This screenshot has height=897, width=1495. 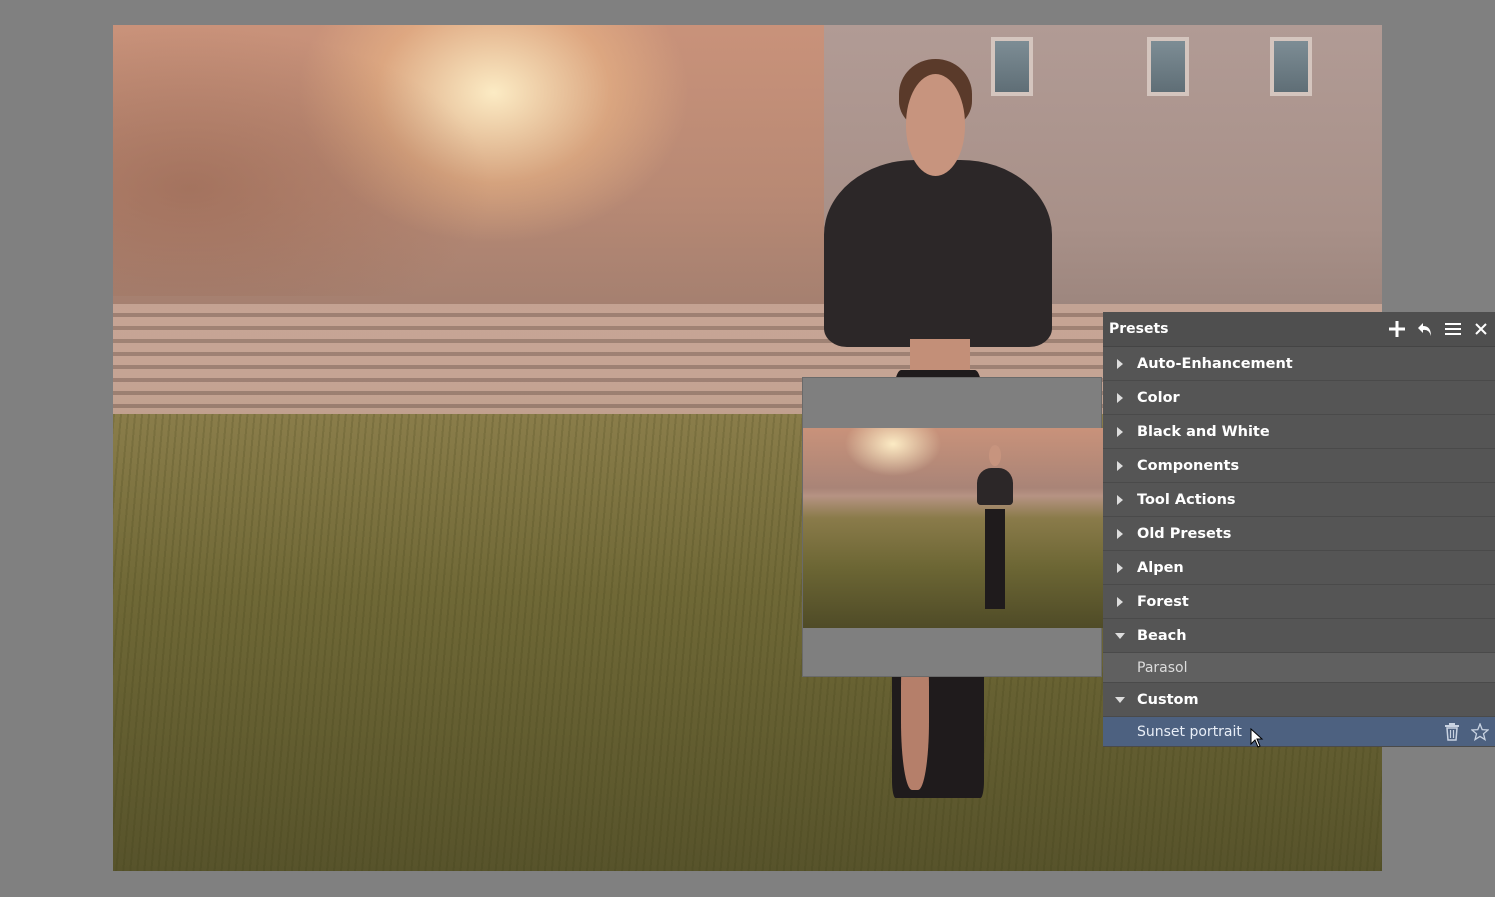 I want to click on preset-category-custom: Custom, so click(x=1299, y=700).